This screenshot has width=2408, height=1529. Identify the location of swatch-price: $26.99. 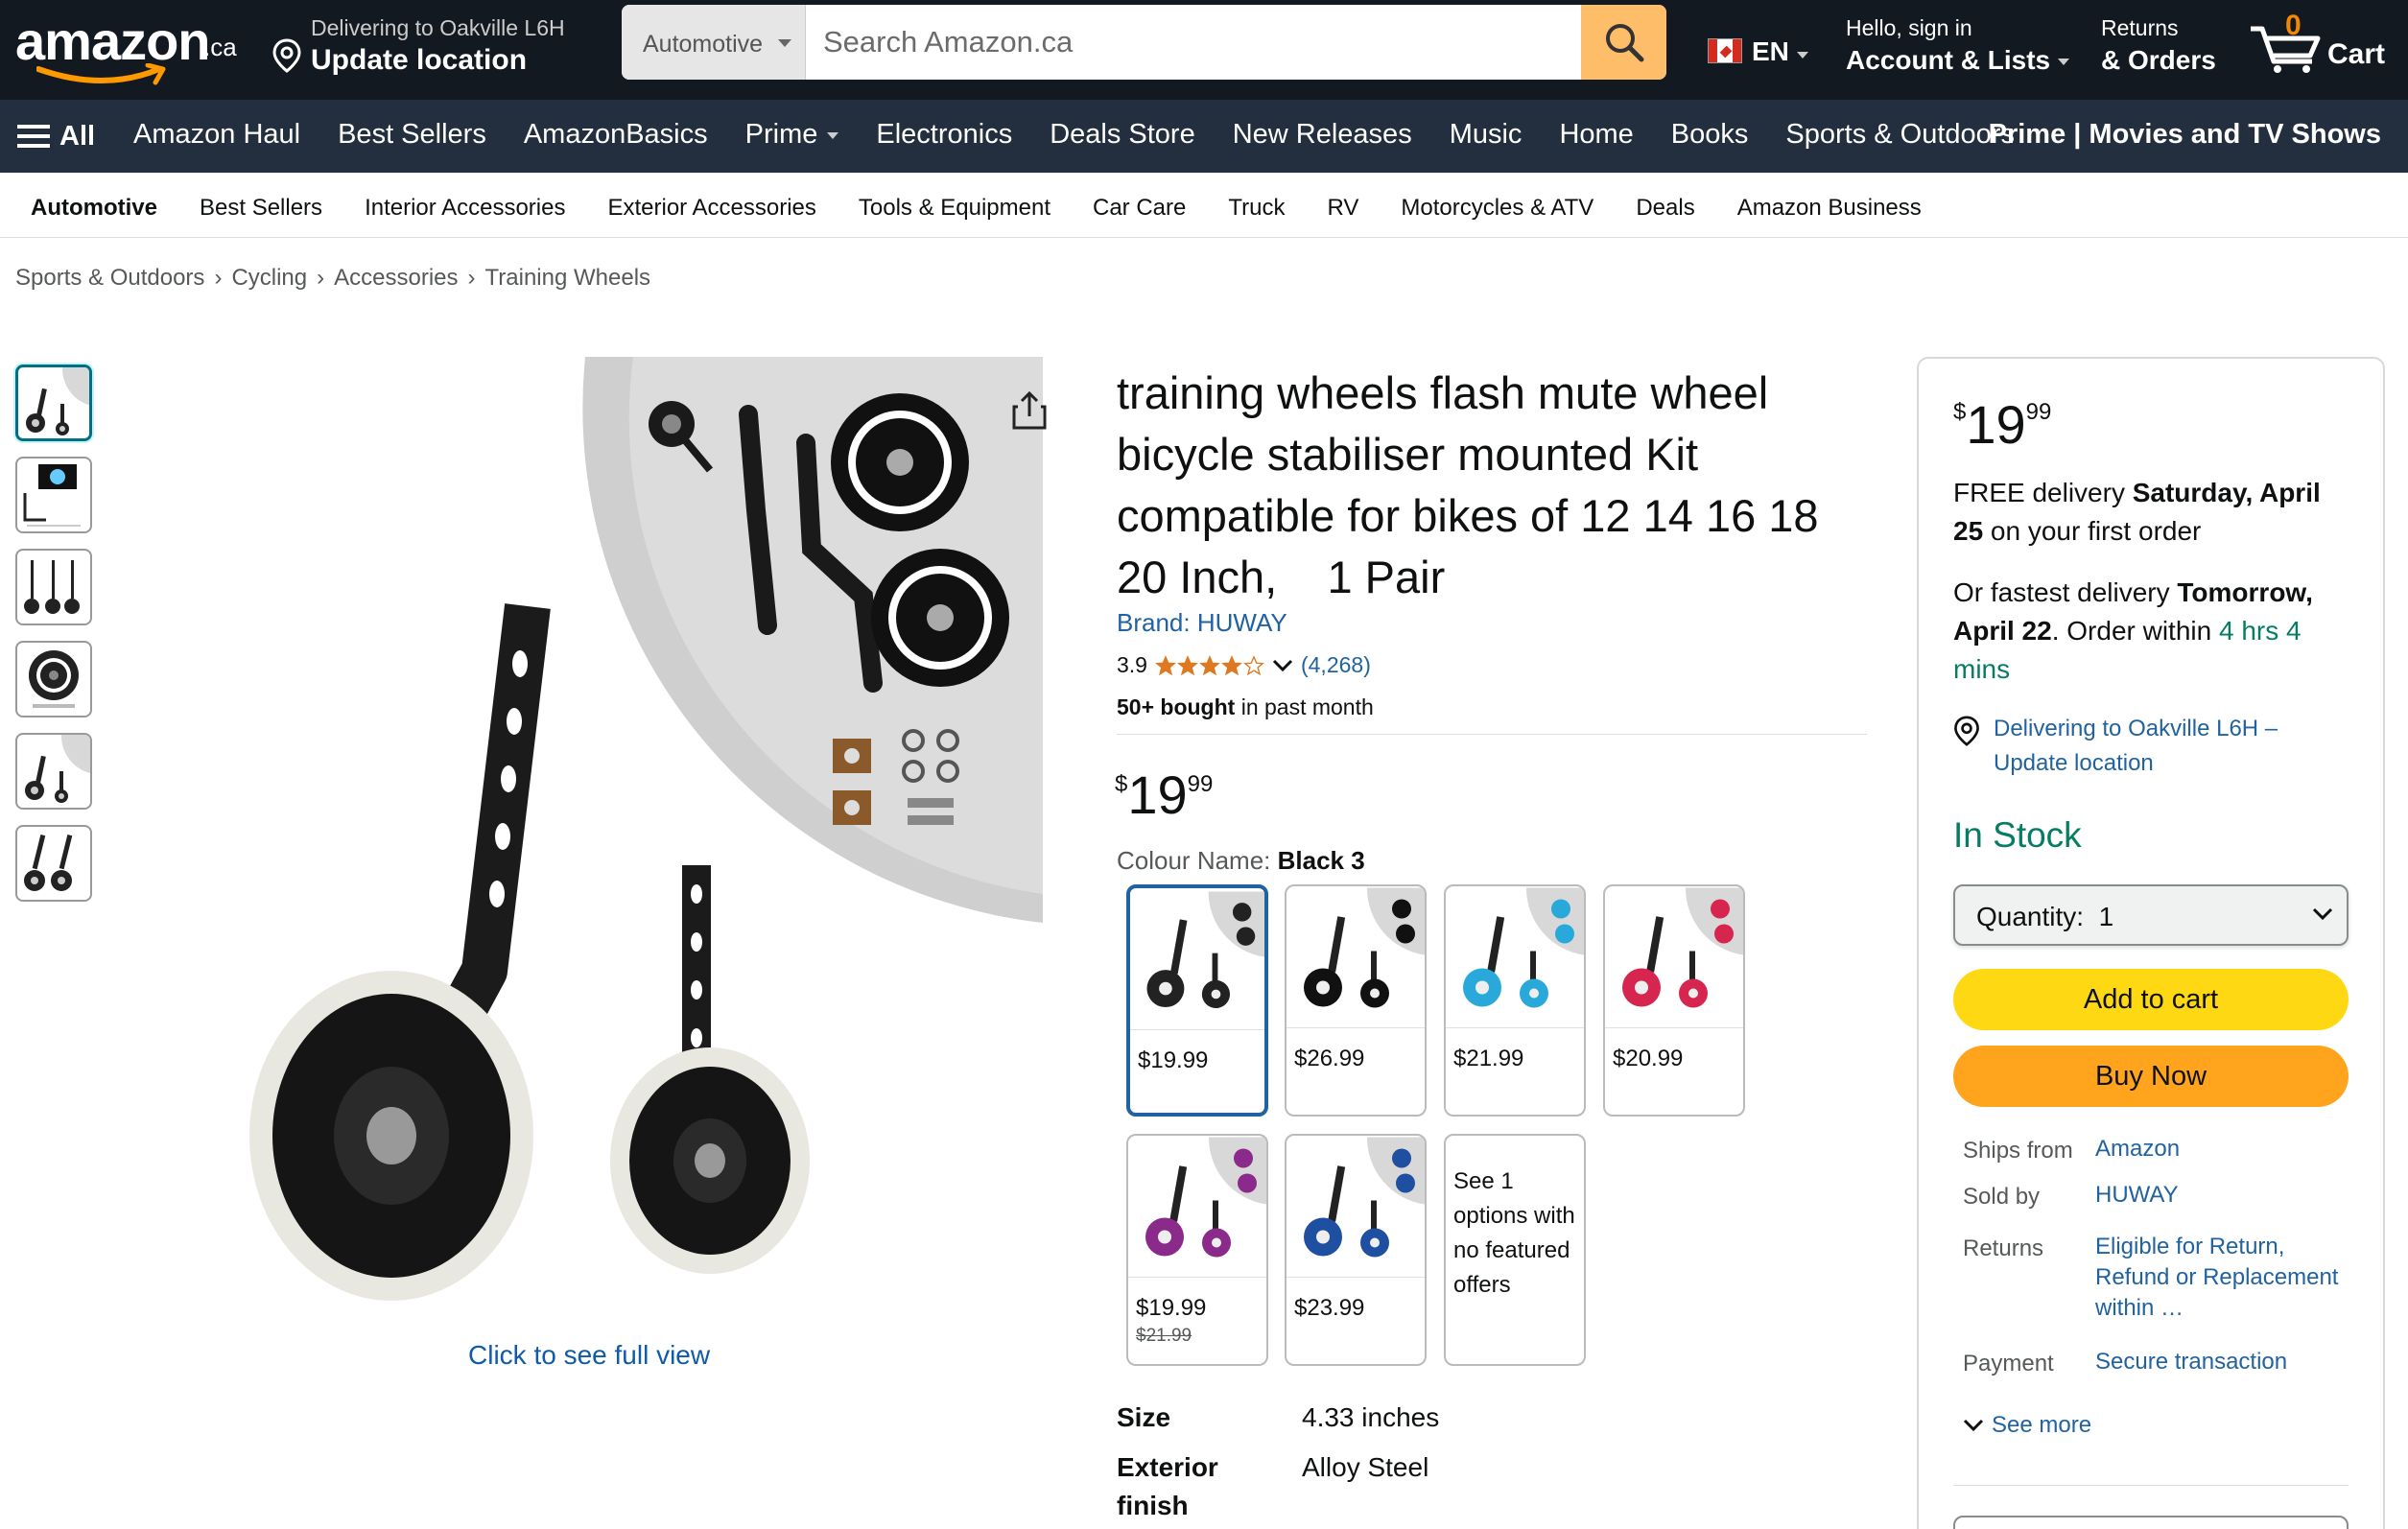
(1329, 1059).